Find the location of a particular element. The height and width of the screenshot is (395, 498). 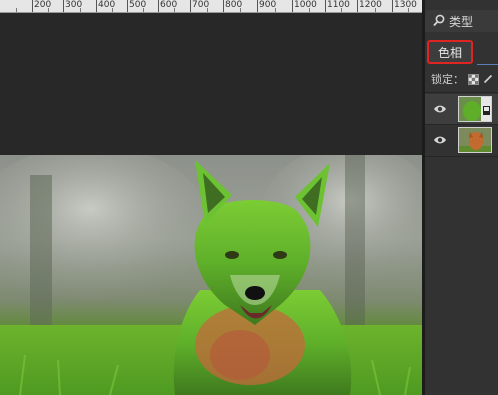

lock-transparency-icon is located at coordinates (473, 79).